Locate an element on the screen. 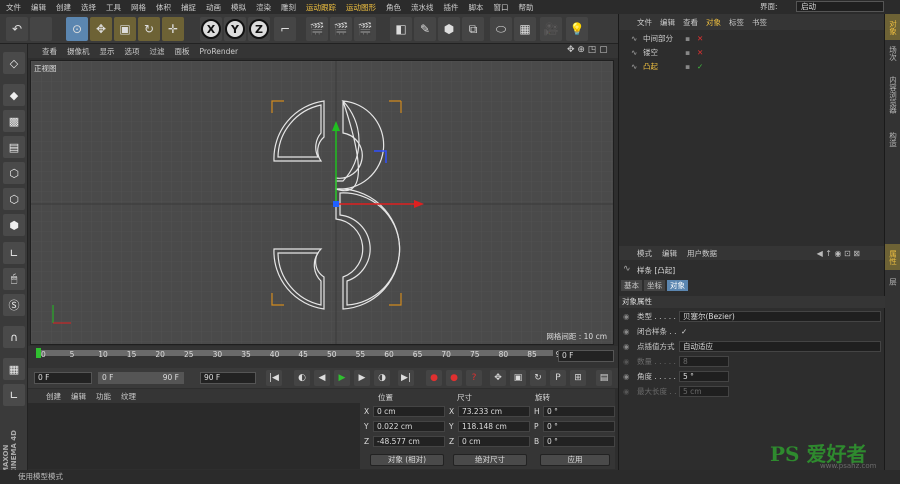 The width and height of the screenshot is (900, 484). side-tab: 层 is located at coordinates (892, 282).